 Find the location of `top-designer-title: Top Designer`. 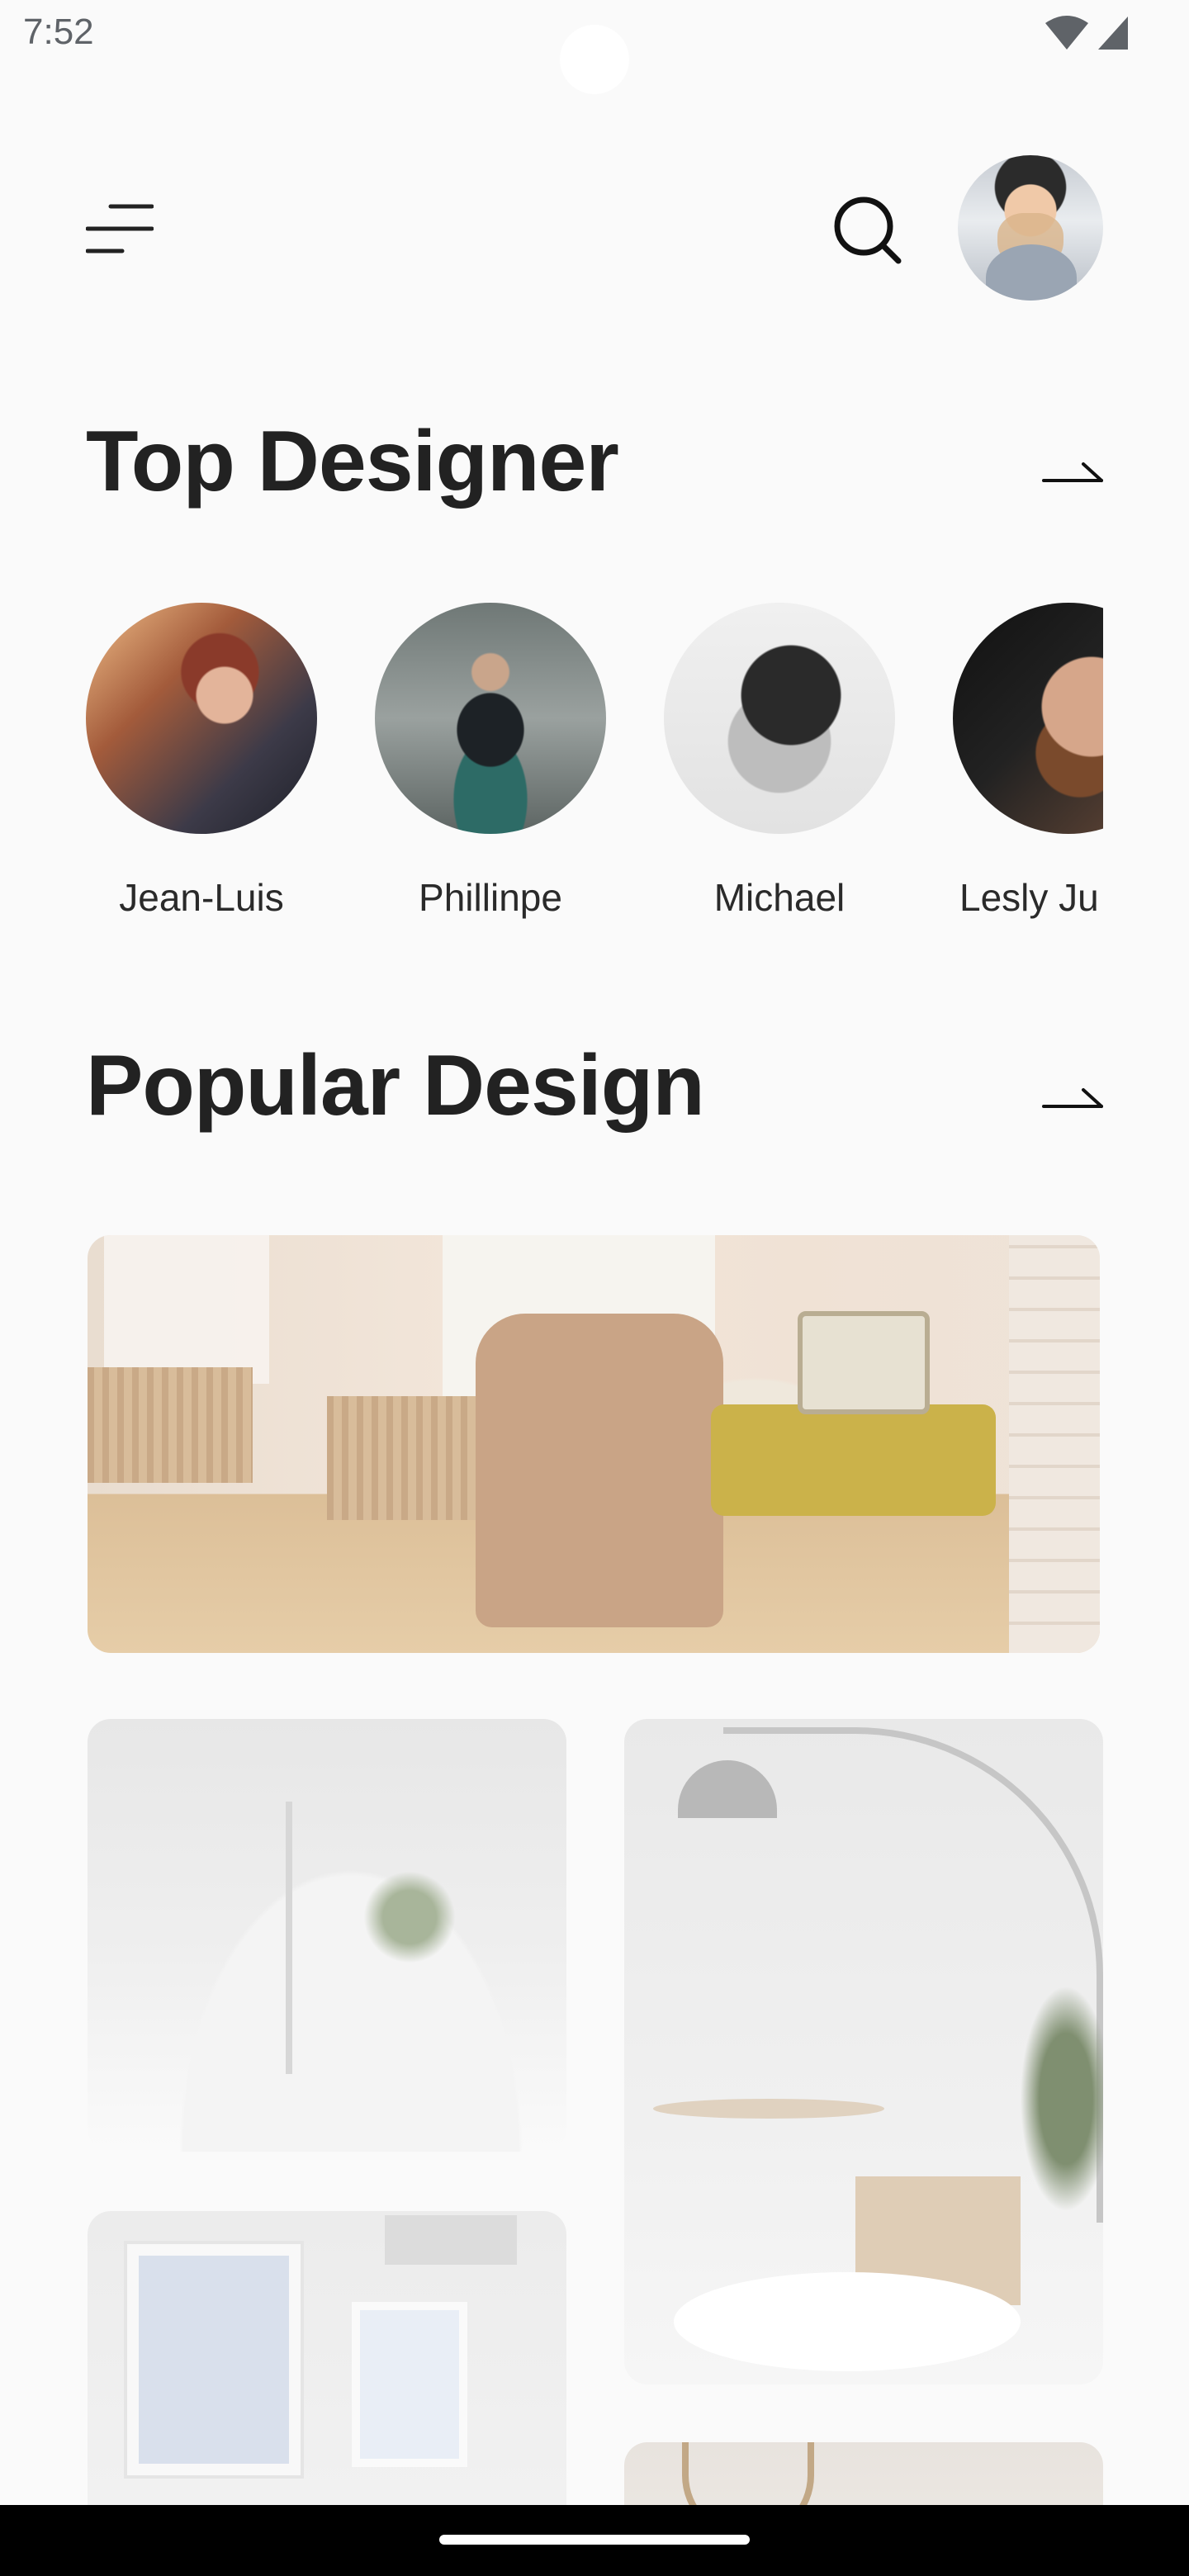

top-designer-title: Top Designer is located at coordinates (352, 461).